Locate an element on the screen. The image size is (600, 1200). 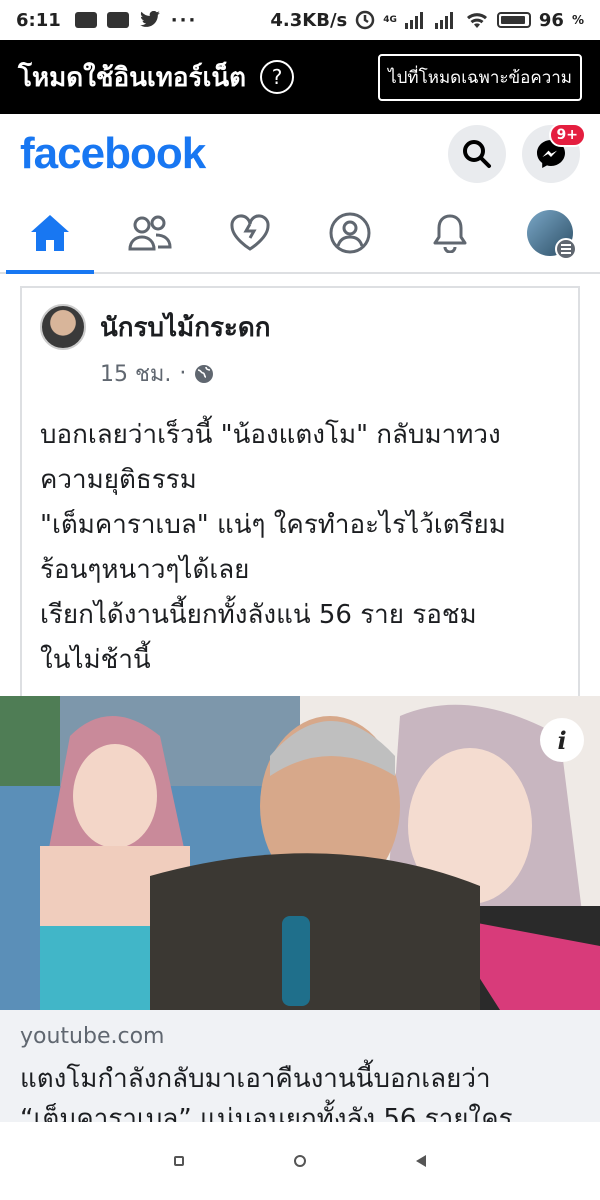
battery-icon is located at coordinates (513, 20).